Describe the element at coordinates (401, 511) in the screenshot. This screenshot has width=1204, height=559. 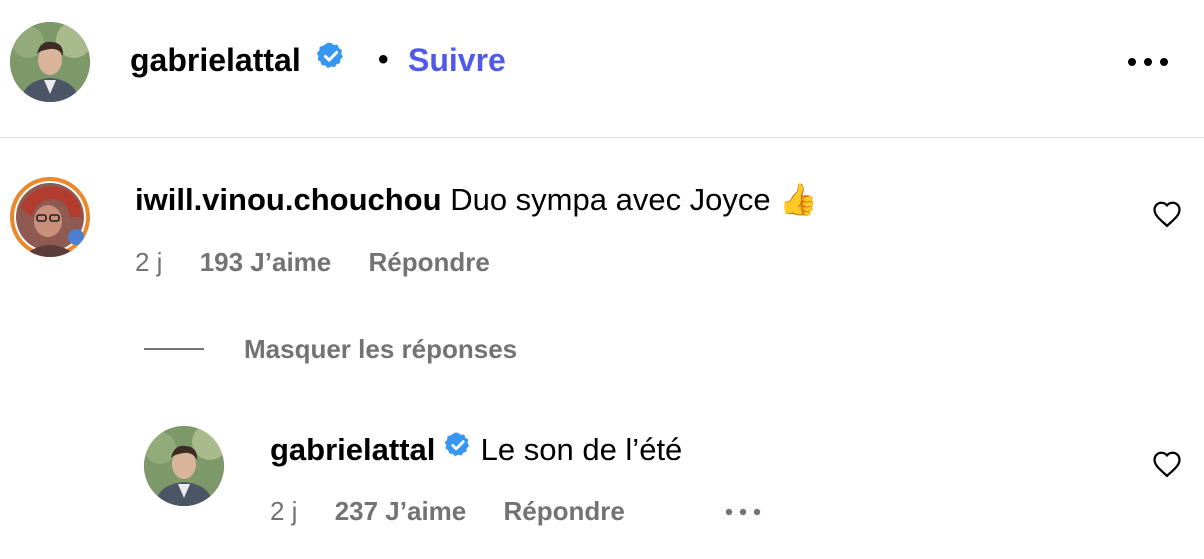
I see `reply-likes: 237 J’aime` at that location.